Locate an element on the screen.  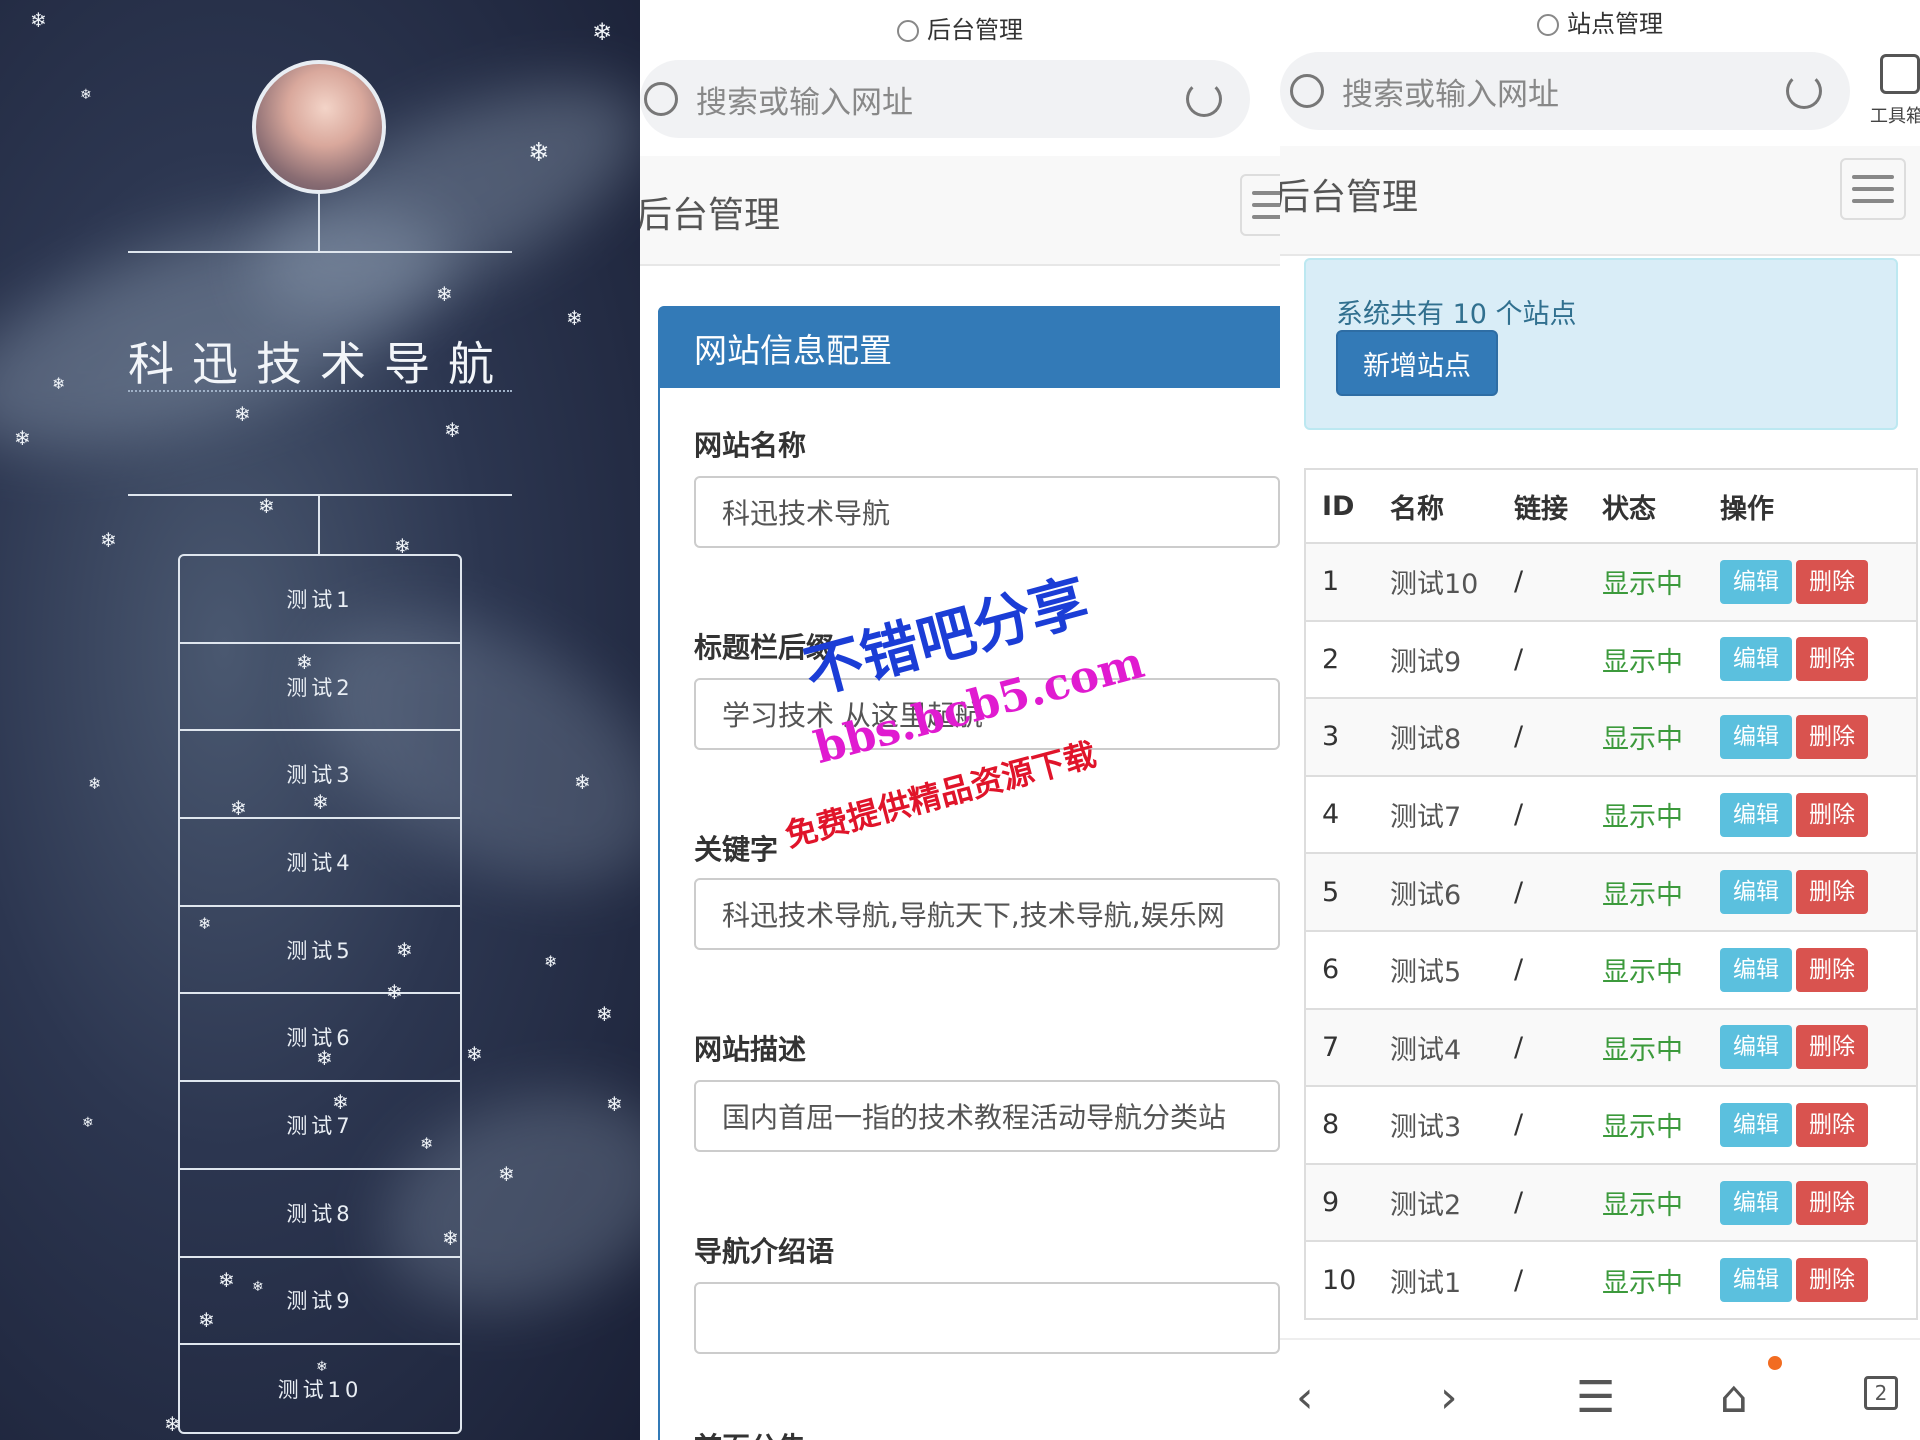
table-row: 7 测试4/显示中 编辑 删除 is located at coordinates (1611, 1047).